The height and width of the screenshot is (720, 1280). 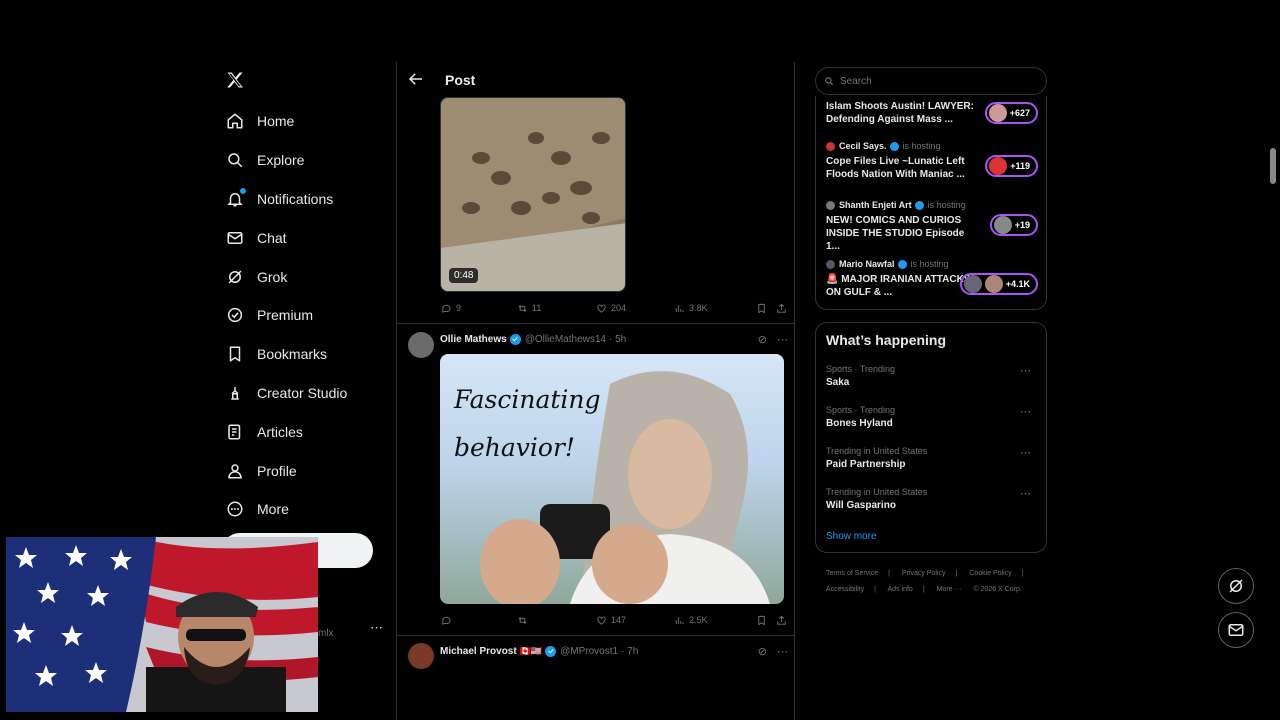 I want to click on space-host: Shanth Enjeti Art is hosting, so click(x=932, y=205).